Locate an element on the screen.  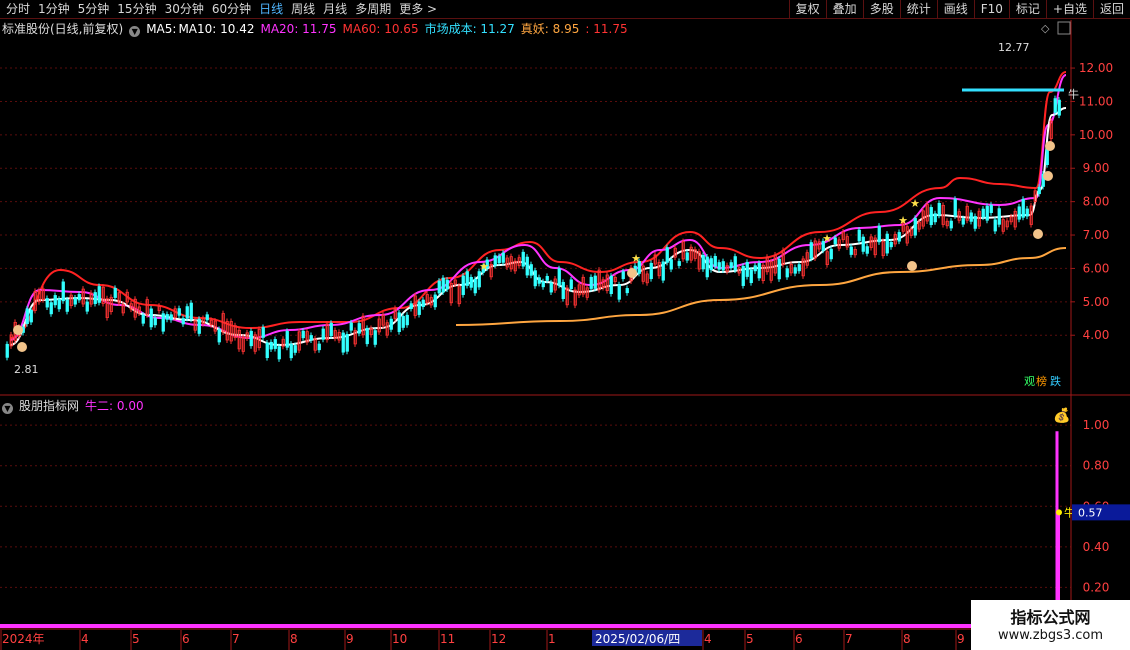
main-tick-label: 5.00 is located at coordinates (1096, 302).